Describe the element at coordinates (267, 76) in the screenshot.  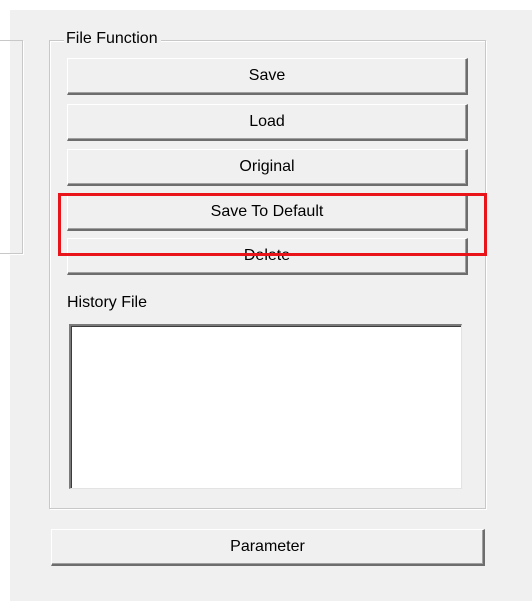
I see `save-button: Save` at that location.